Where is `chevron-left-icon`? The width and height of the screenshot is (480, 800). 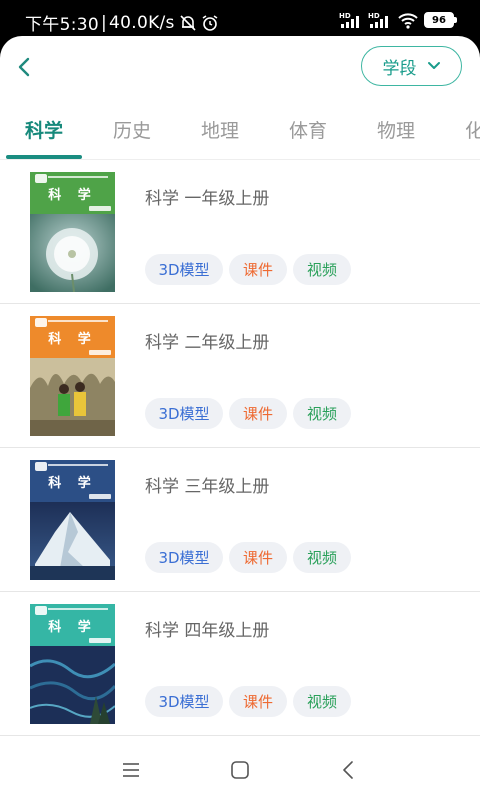
chevron-left-icon is located at coordinates (24, 67).